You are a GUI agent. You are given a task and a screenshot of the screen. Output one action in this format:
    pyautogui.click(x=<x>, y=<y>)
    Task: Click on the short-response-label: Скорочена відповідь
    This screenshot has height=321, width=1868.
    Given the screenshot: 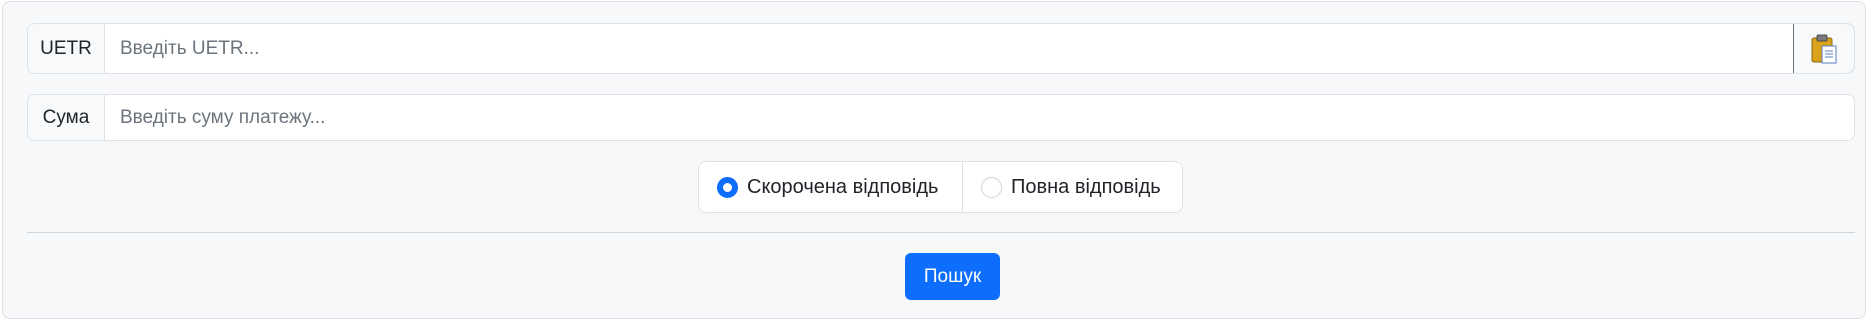 What is the action you would take?
    pyautogui.click(x=843, y=186)
    